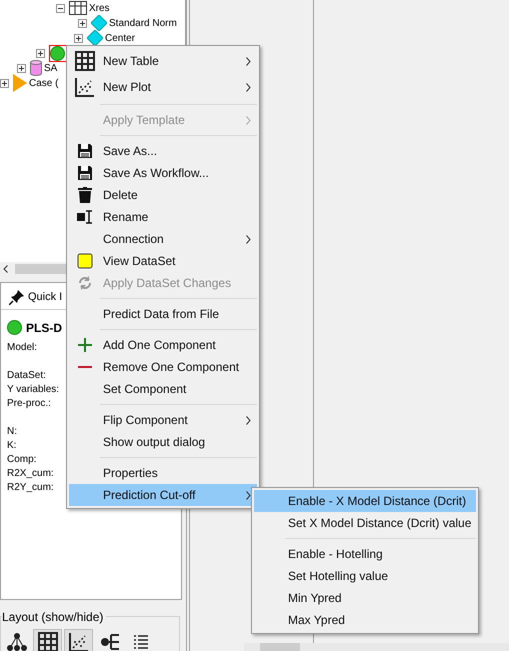  Describe the element at coordinates (110, 642) in the screenshot. I see `hierarchy-icon` at that location.